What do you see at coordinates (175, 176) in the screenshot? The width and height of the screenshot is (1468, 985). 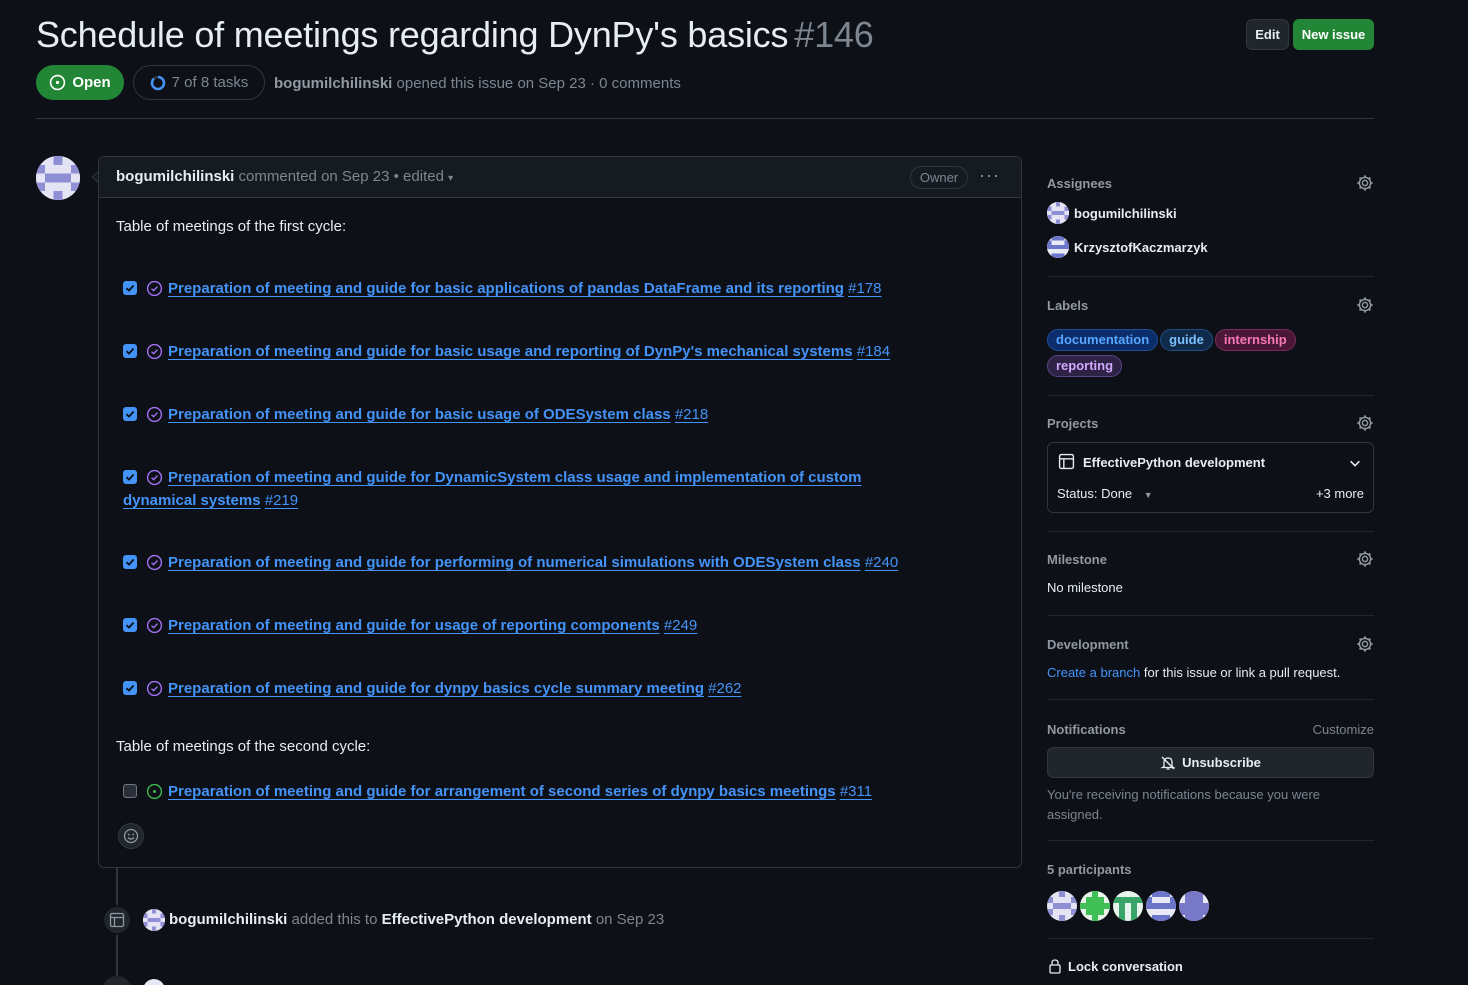 I see `comment-author-link: bogumilchilinski` at bounding box center [175, 176].